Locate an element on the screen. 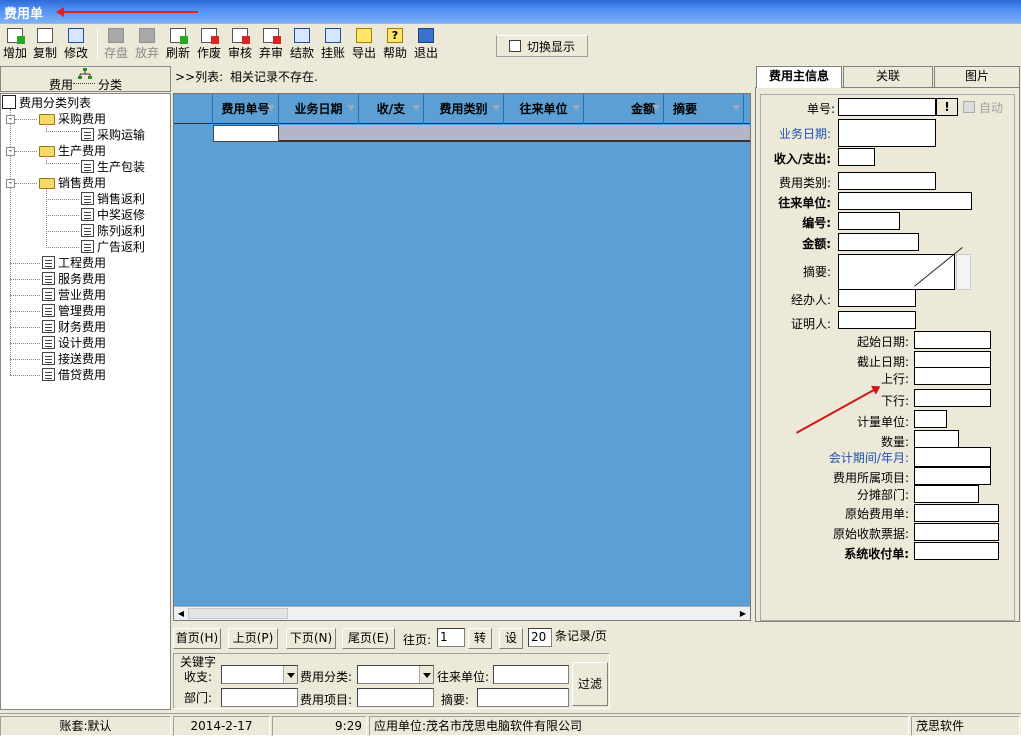 This screenshot has height=736, width=1021. quantity-input is located at coordinates (936, 439).